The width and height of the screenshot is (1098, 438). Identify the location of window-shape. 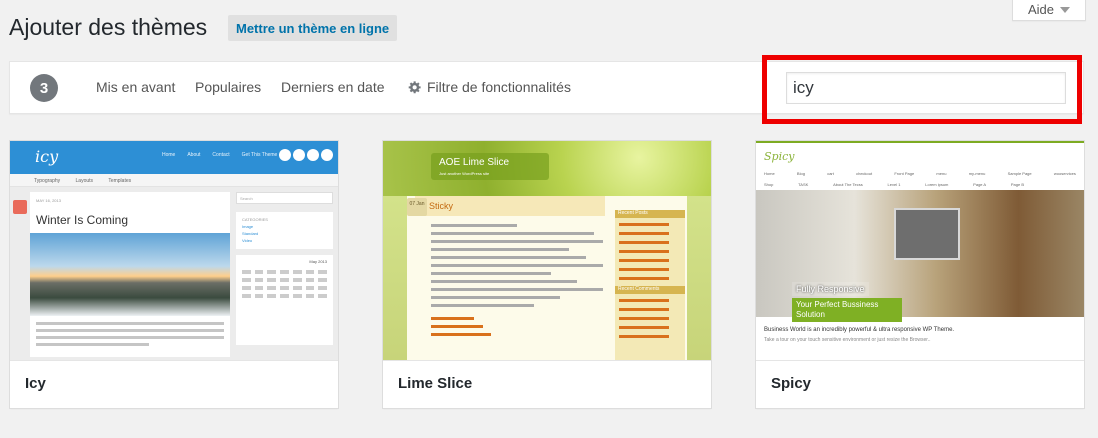
(927, 234).